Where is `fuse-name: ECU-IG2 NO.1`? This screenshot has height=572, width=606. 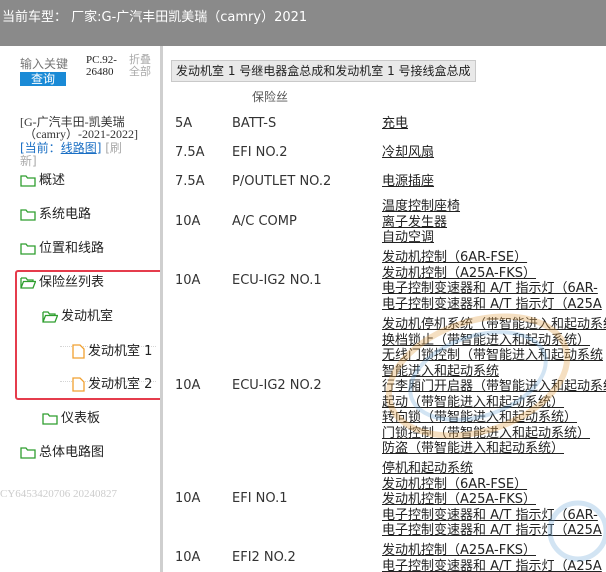 fuse-name: ECU-IG2 NO.1 is located at coordinates (277, 280).